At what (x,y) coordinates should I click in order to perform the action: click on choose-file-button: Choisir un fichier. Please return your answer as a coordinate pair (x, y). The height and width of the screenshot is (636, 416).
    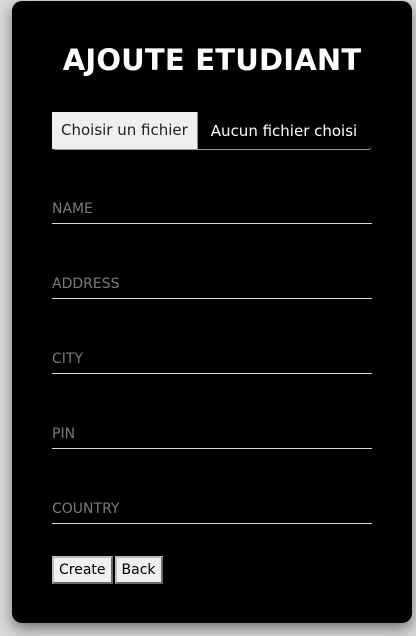
    Looking at the image, I should click on (125, 130).